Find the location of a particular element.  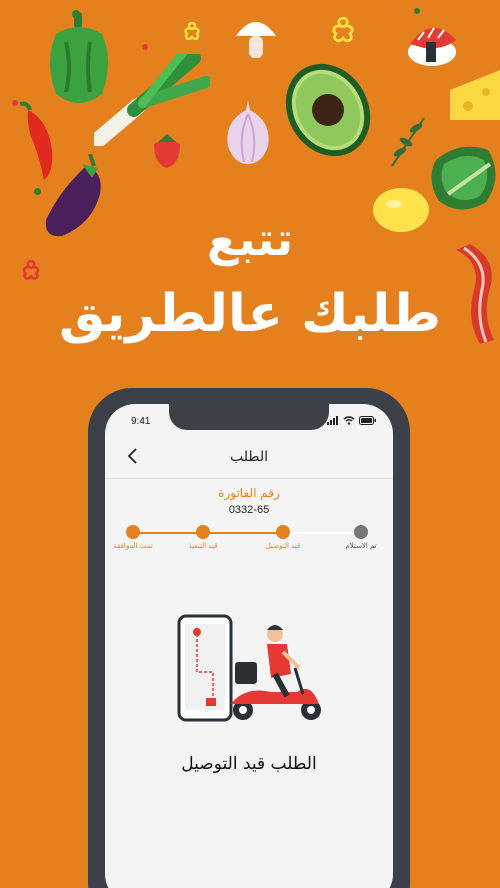

onion-icon is located at coordinates (248, 132).